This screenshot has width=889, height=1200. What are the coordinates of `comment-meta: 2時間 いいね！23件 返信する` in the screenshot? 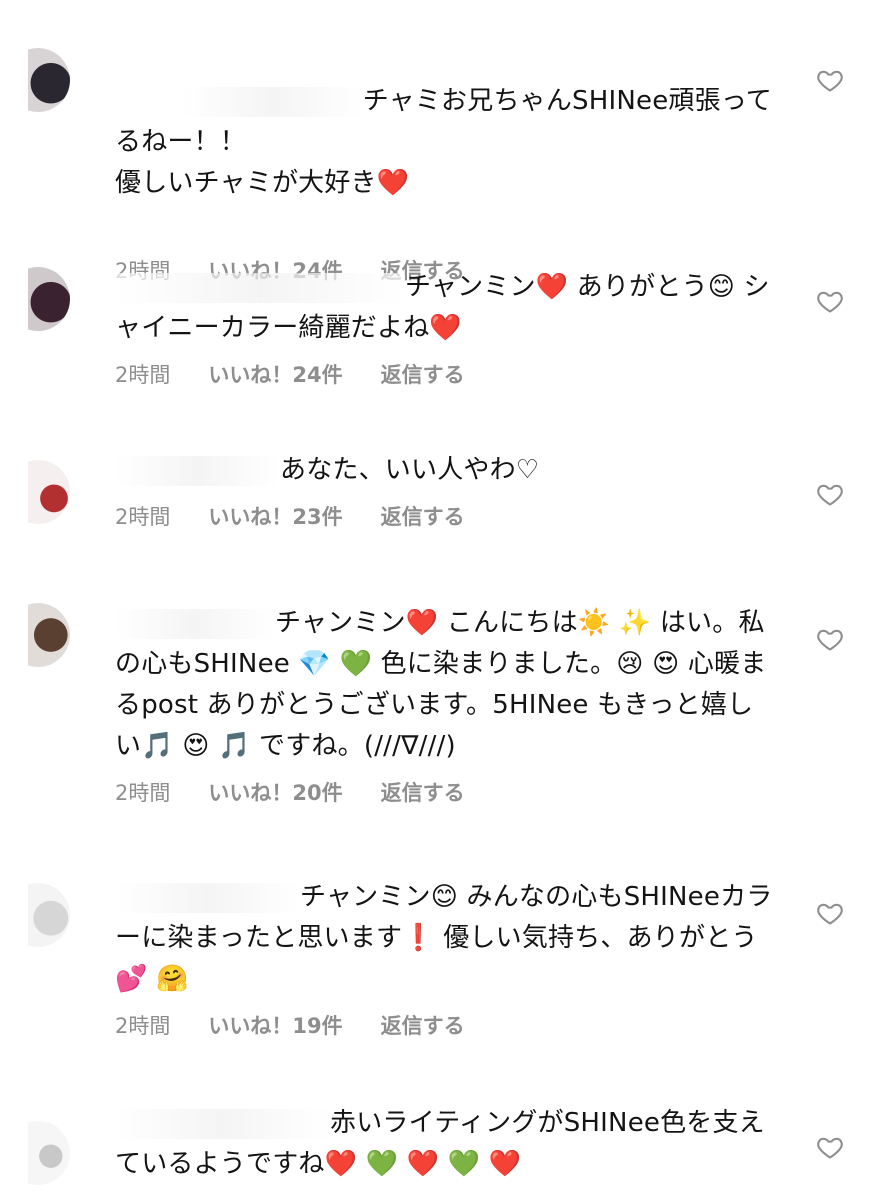 It's located at (445, 516).